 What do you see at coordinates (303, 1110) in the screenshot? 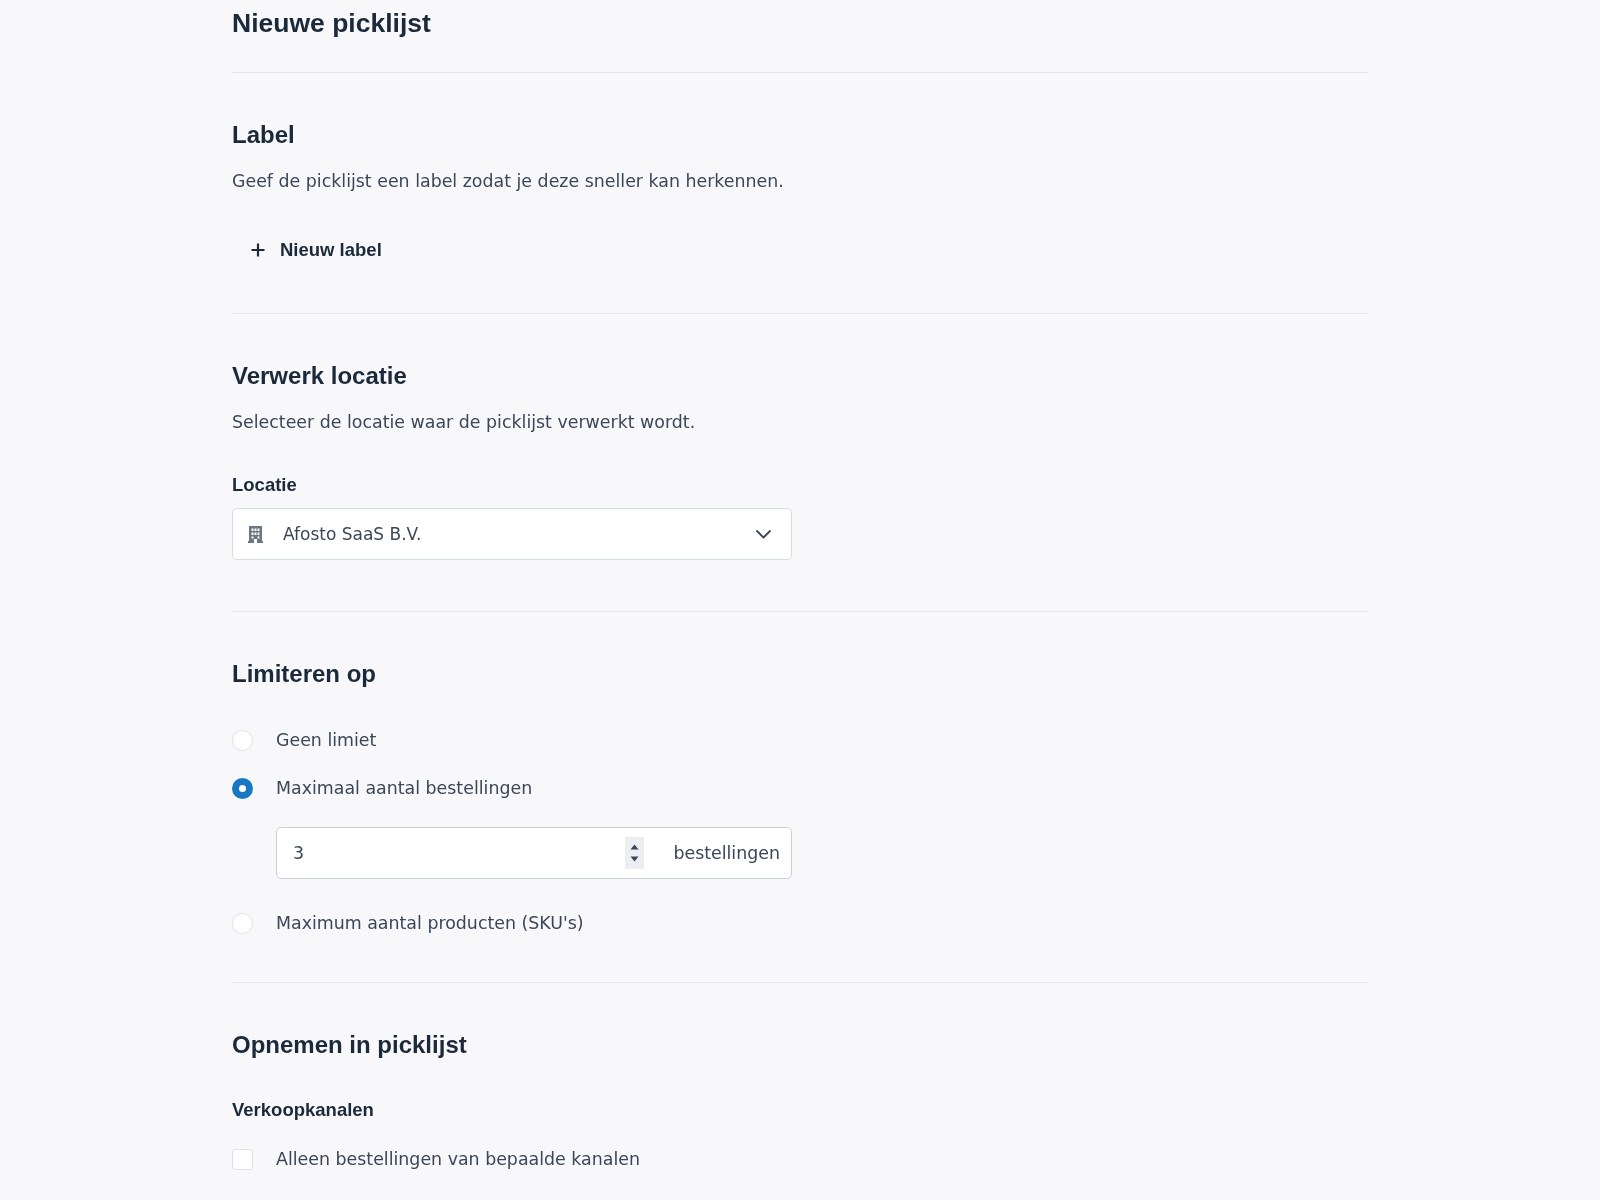
I see `group-label: Verkoopkanalen` at bounding box center [303, 1110].